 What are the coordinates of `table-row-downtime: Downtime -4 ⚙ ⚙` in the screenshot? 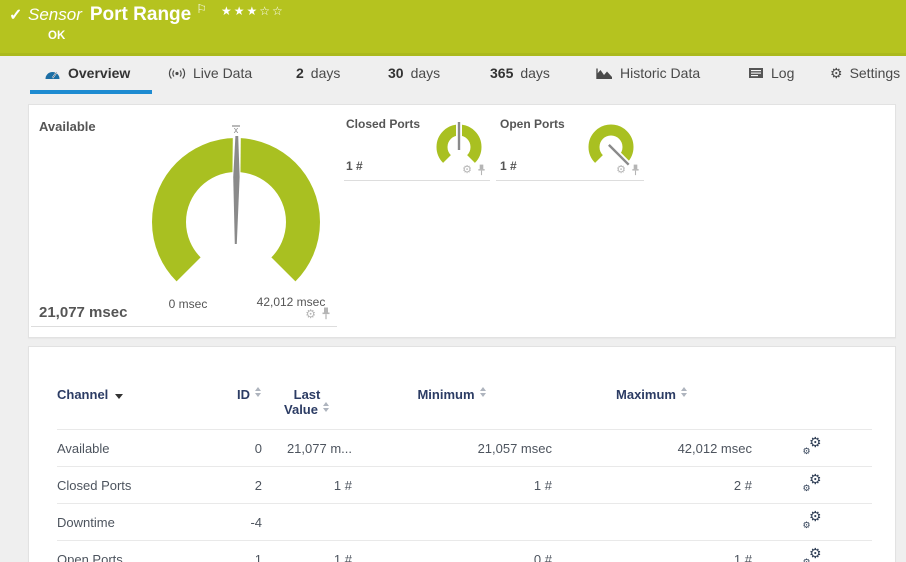 It's located at (464, 522).